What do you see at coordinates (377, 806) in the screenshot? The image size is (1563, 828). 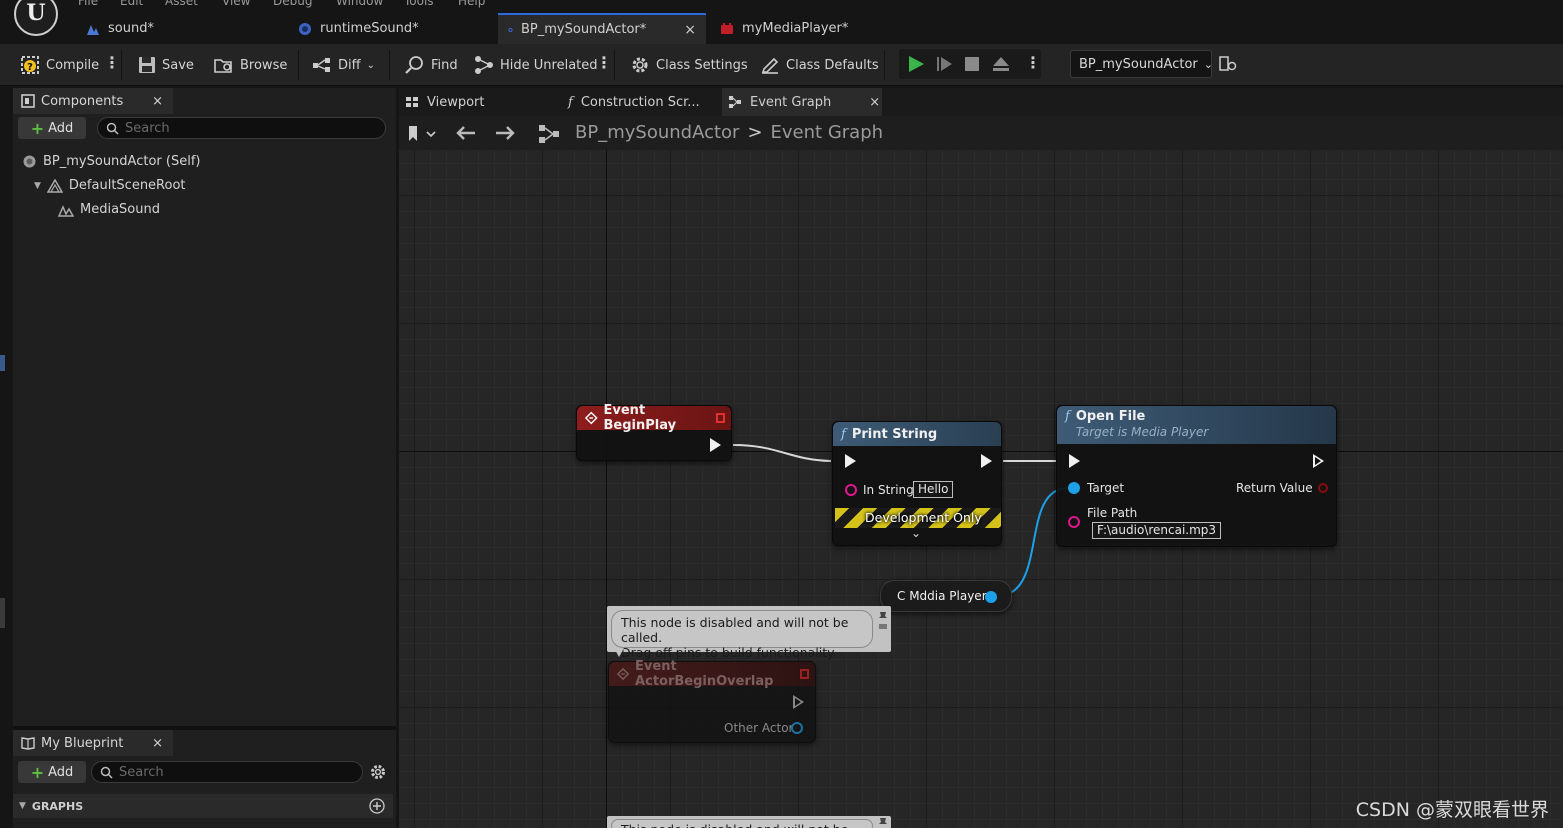 I see `add-graph-icon` at bounding box center [377, 806].